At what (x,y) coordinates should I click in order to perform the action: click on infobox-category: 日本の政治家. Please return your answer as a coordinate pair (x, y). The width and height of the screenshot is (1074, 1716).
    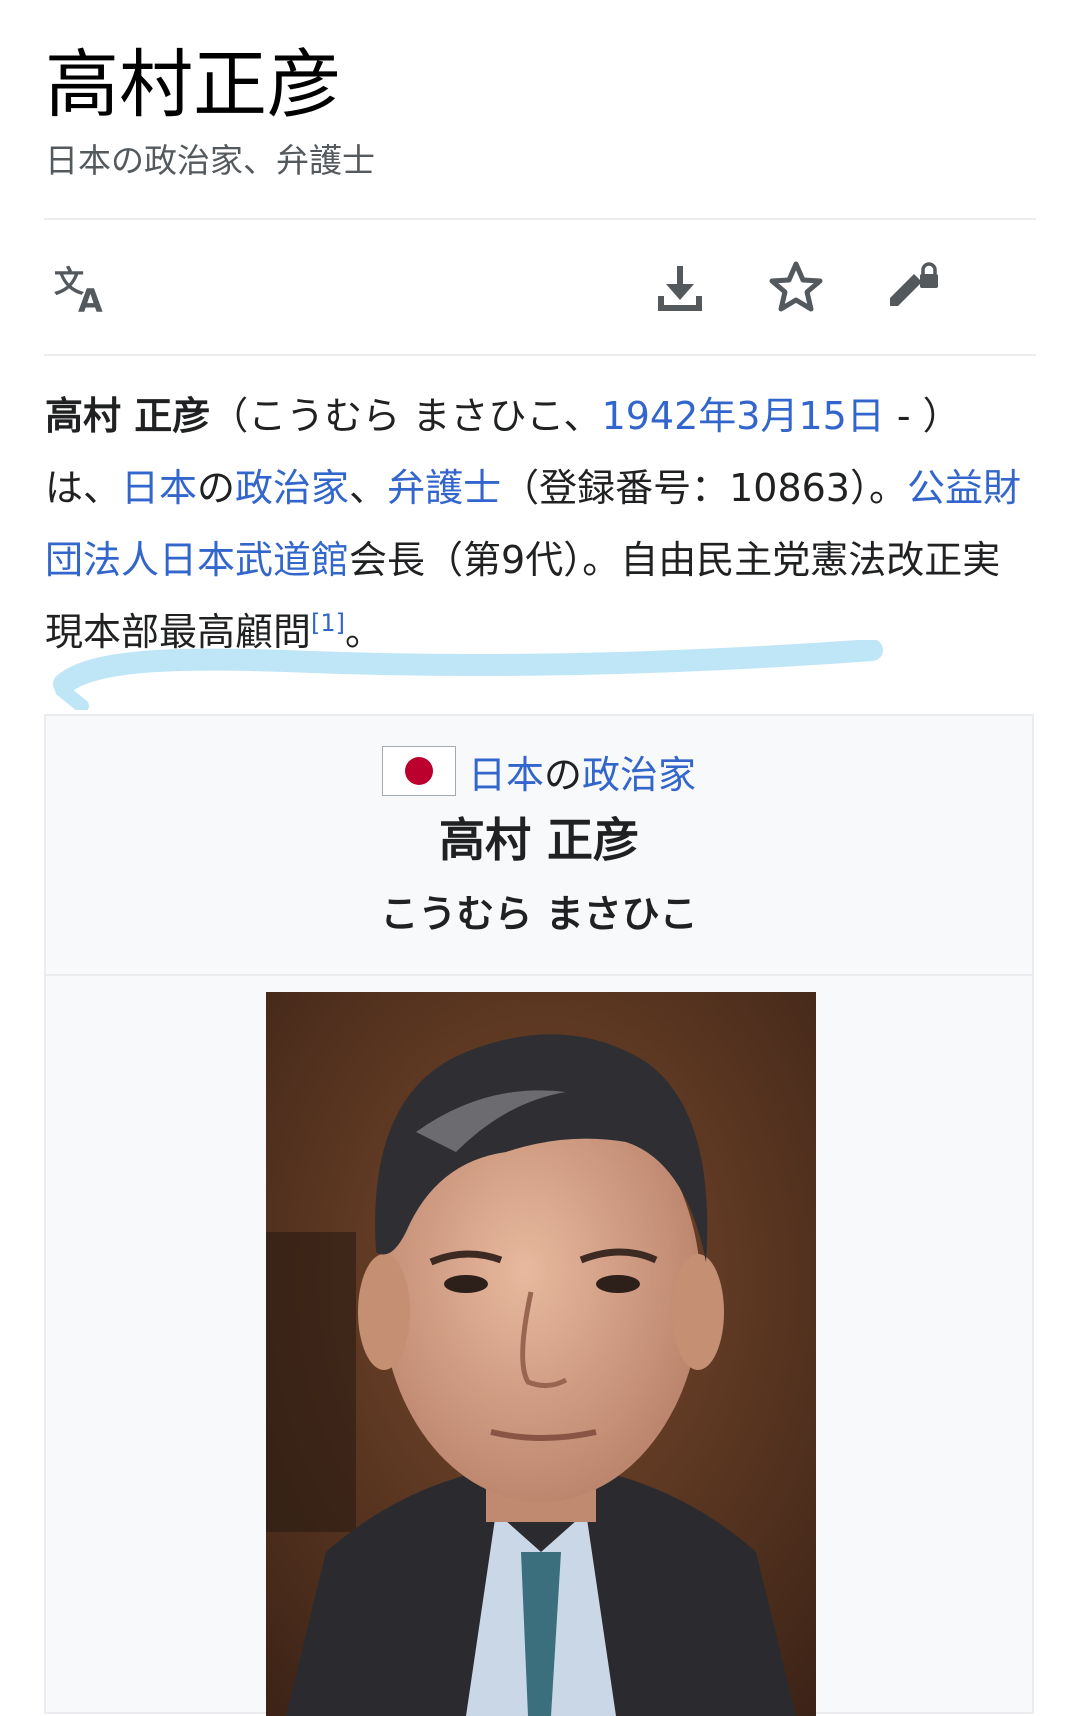
    Looking at the image, I should click on (539, 773).